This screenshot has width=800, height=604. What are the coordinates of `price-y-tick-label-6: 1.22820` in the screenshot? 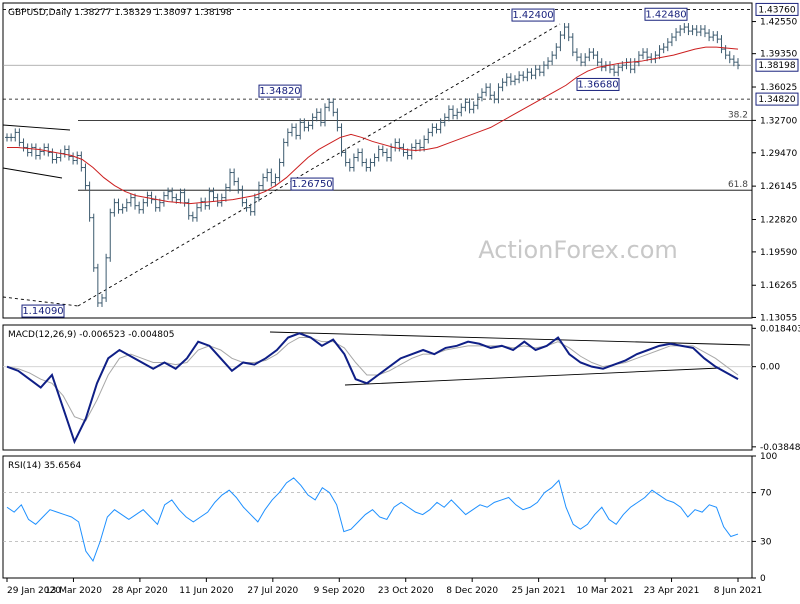 It's located at (778, 220).